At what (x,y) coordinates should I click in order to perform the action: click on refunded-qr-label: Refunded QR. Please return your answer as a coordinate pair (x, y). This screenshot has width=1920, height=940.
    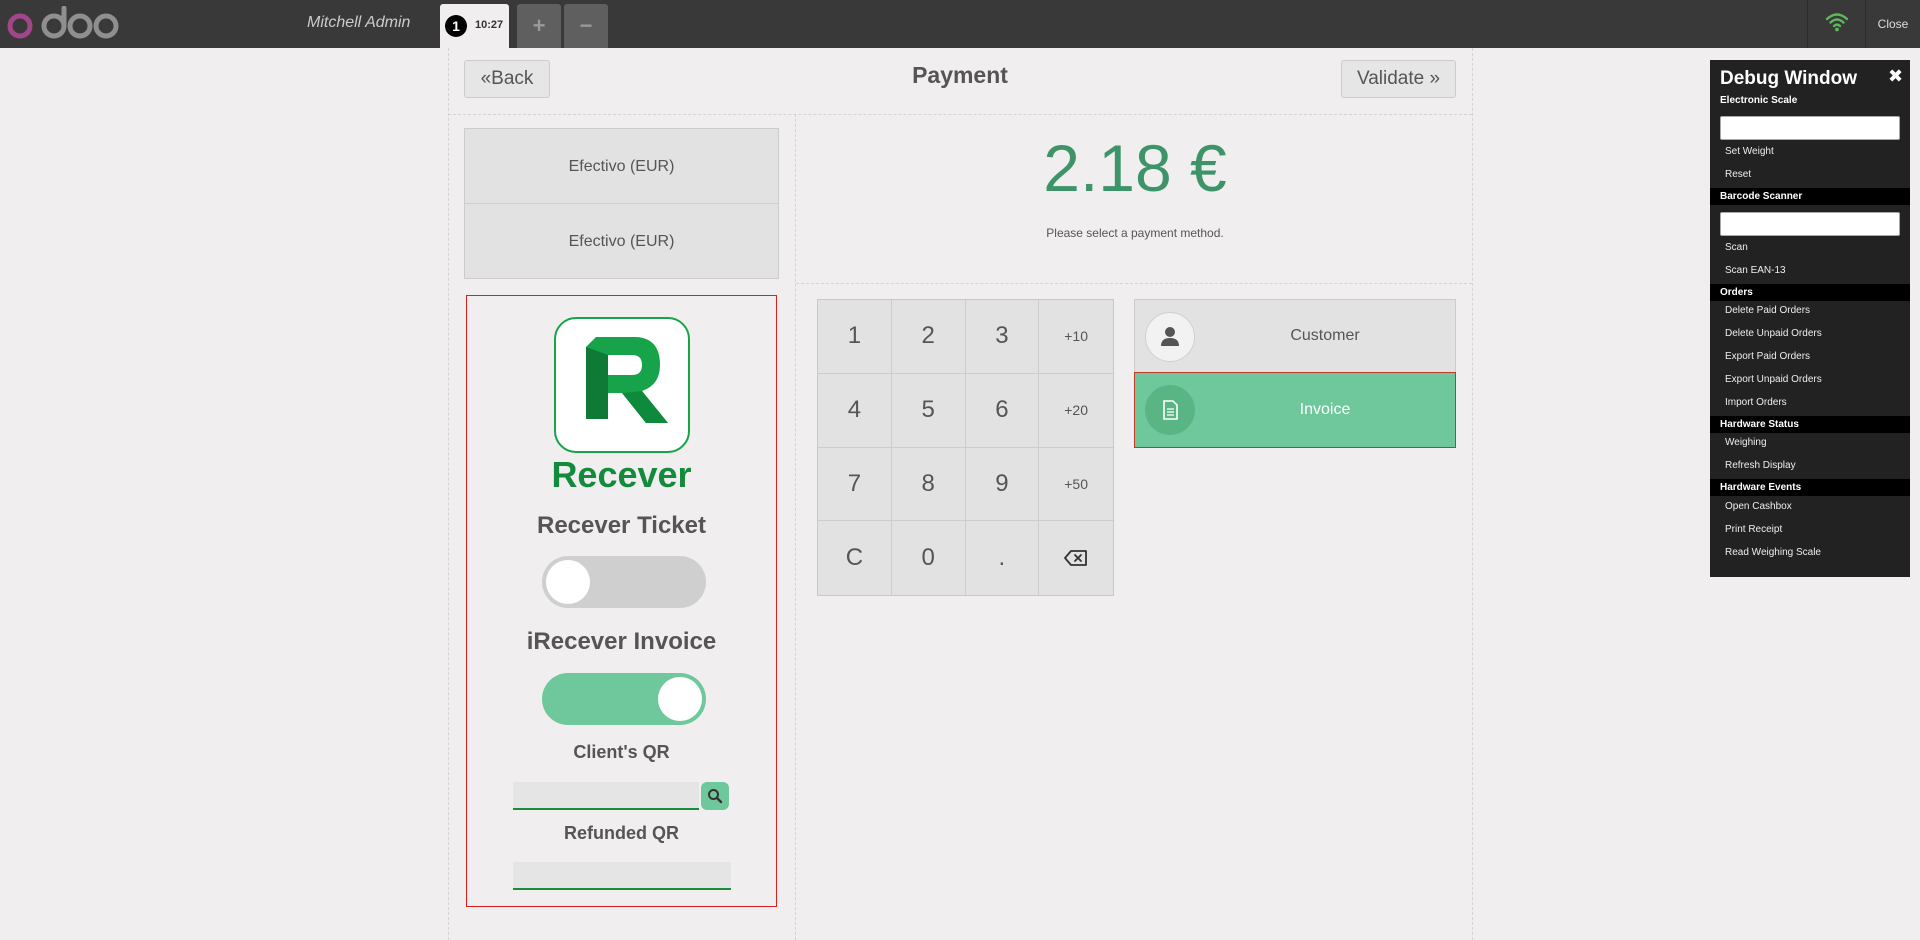
    Looking at the image, I should click on (621, 833).